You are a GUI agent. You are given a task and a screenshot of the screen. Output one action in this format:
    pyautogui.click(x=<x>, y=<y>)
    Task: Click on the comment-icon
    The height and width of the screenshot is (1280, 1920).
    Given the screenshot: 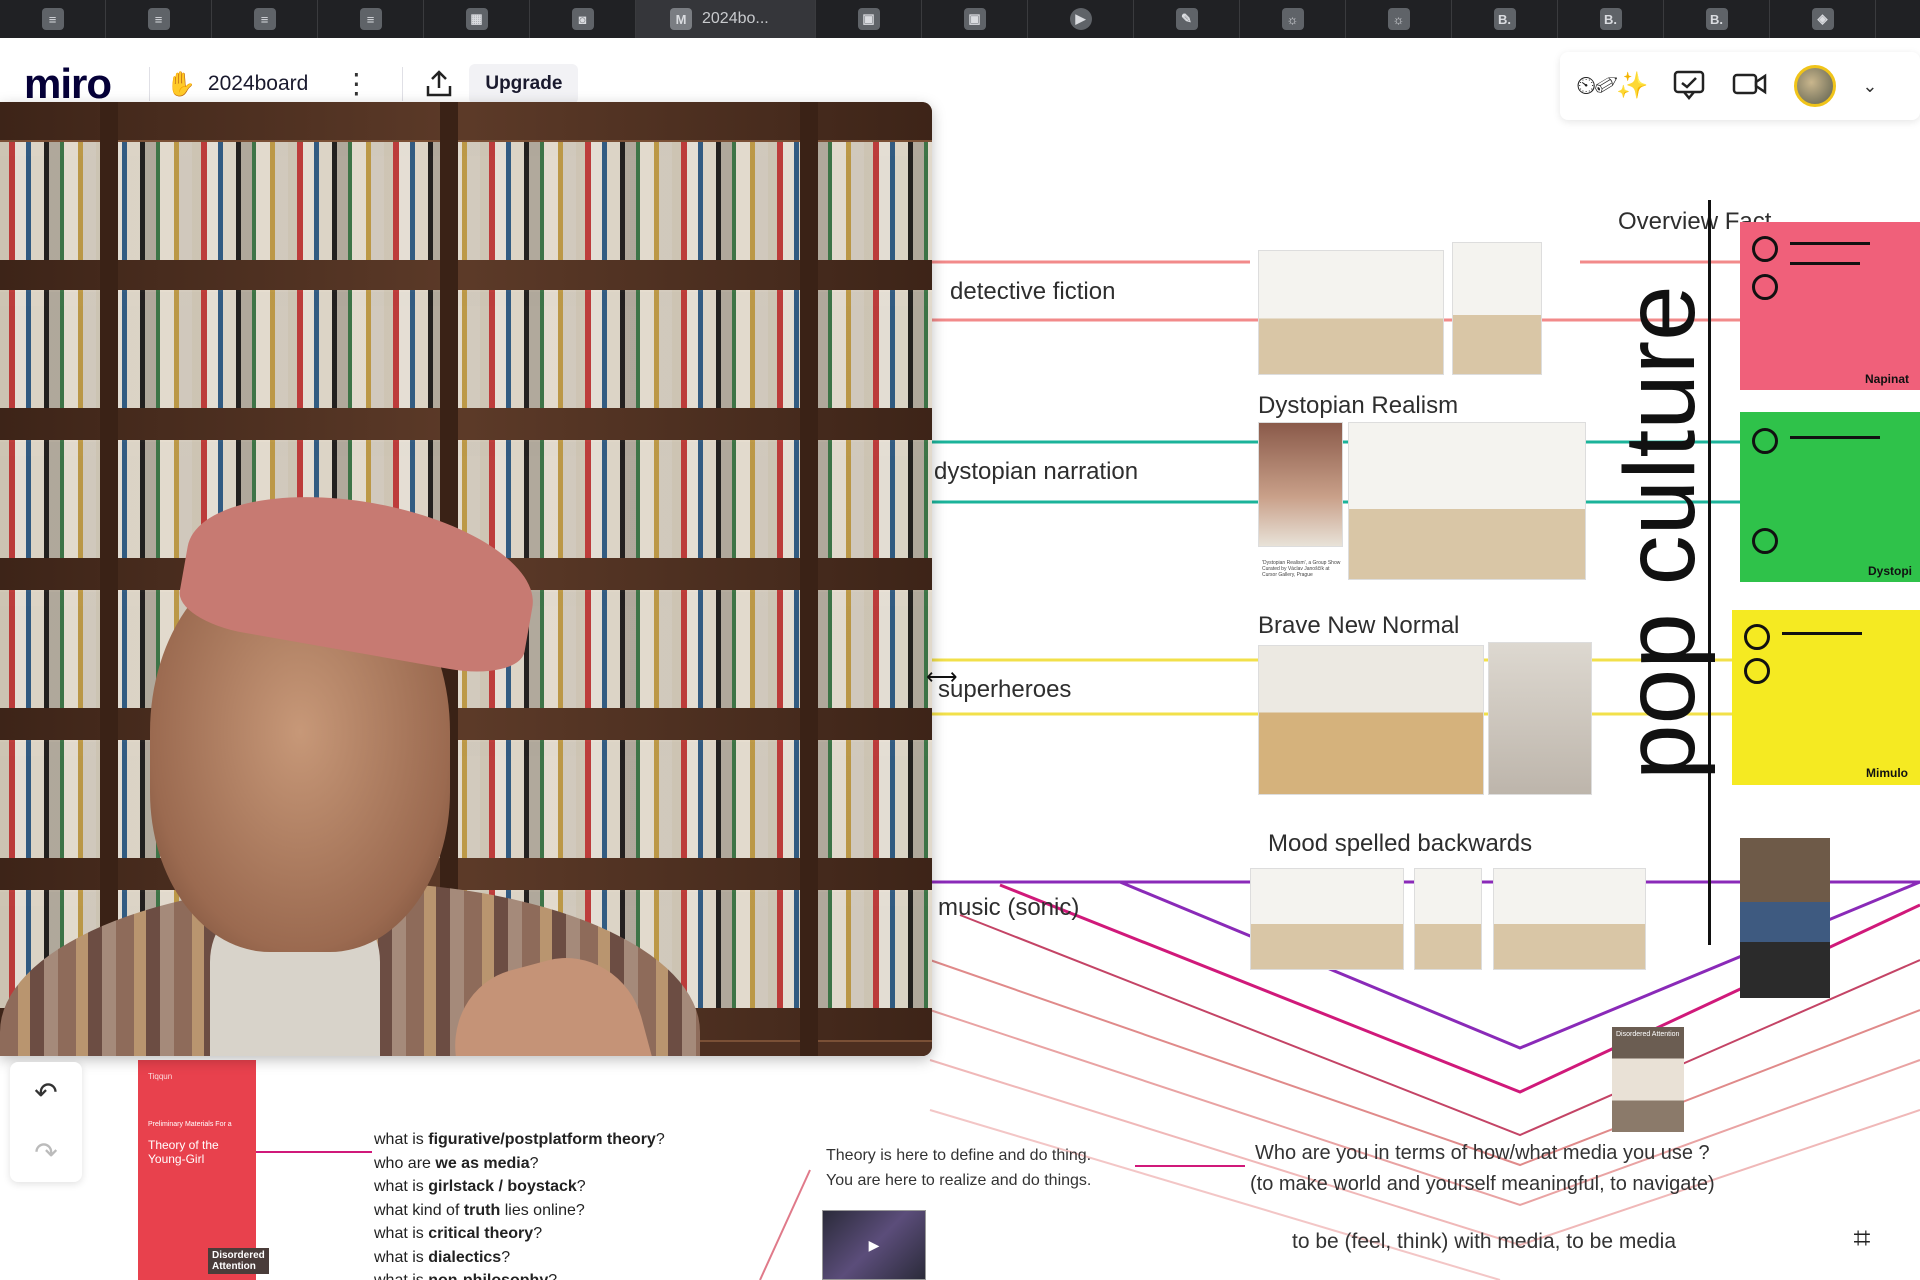 What is the action you would take?
    pyautogui.click(x=1689, y=86)
    